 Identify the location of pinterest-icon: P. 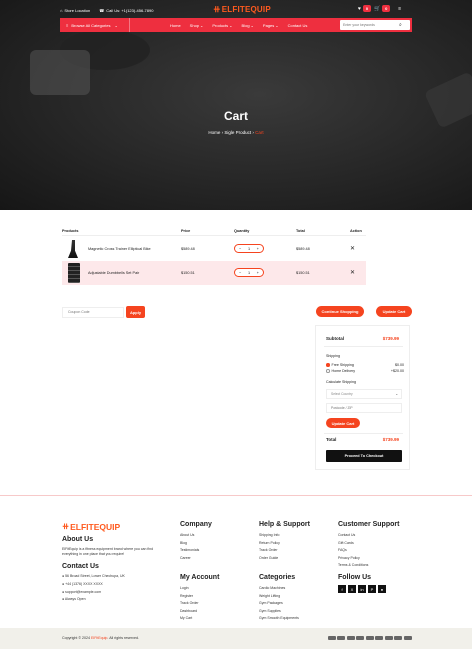
(372, 589).